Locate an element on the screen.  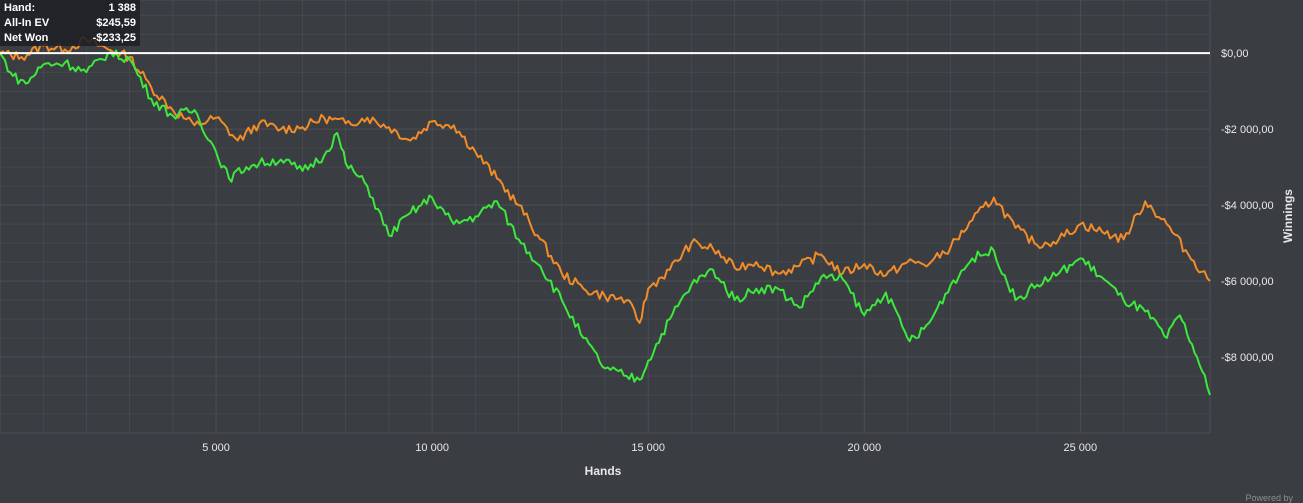
tooltip-hand-label: Hand: is located at coordinates (20, 8).